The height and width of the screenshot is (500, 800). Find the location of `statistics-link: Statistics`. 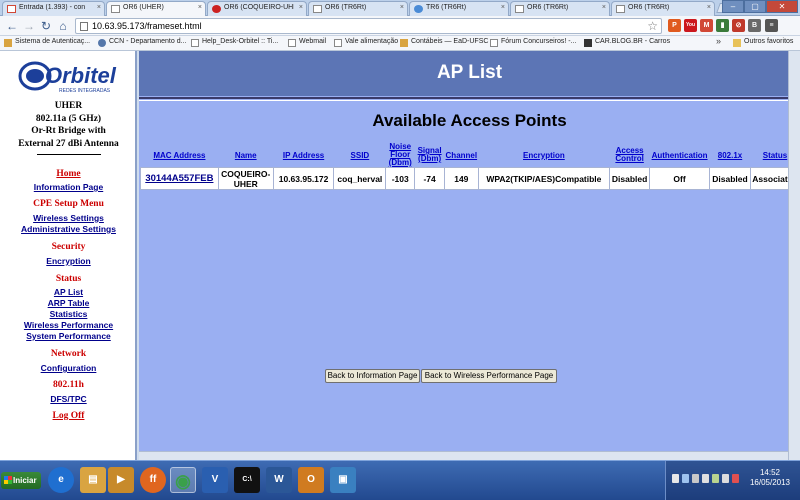

statistics-link: Statistics is located at coordinates (68, 314).